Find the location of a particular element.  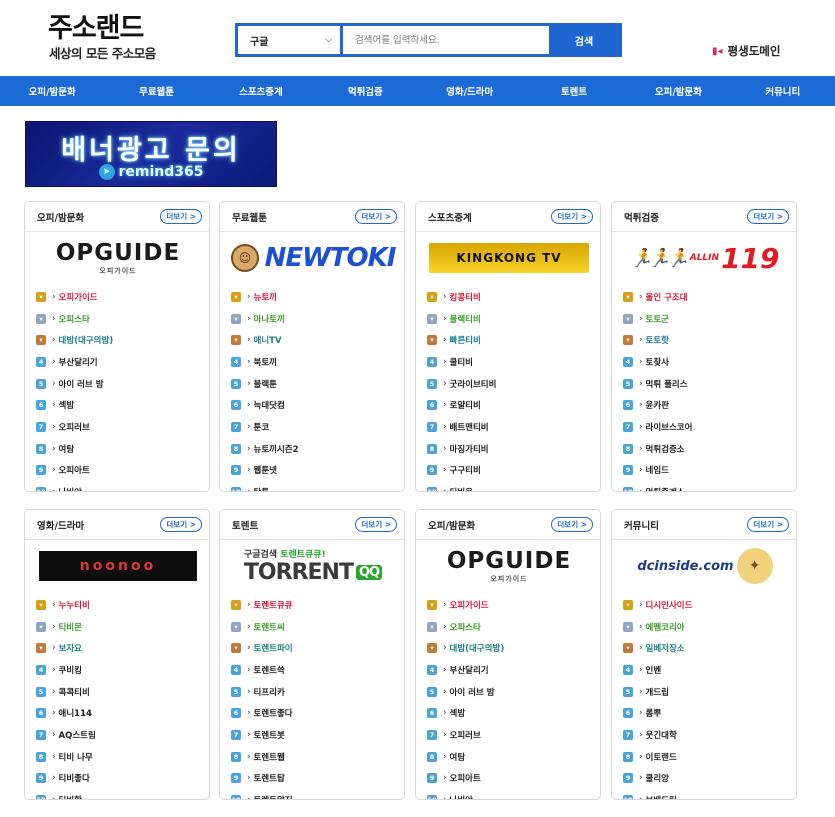

nav-item-sports: 스포츠중계 is located at coordinates (261, 91).